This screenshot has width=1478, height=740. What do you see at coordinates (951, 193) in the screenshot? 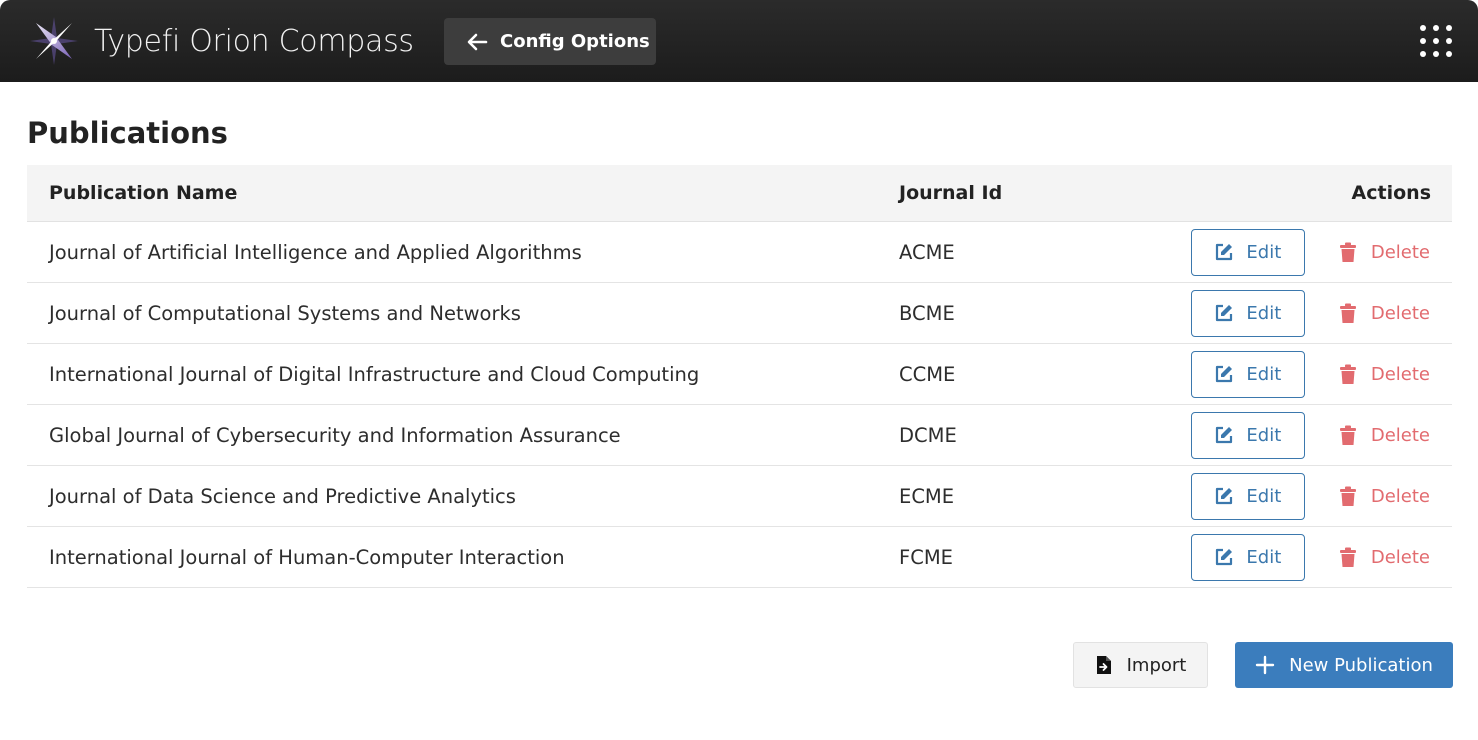
I see `column-header-journal-id: Journal Id` at bounding box center [951, 193].